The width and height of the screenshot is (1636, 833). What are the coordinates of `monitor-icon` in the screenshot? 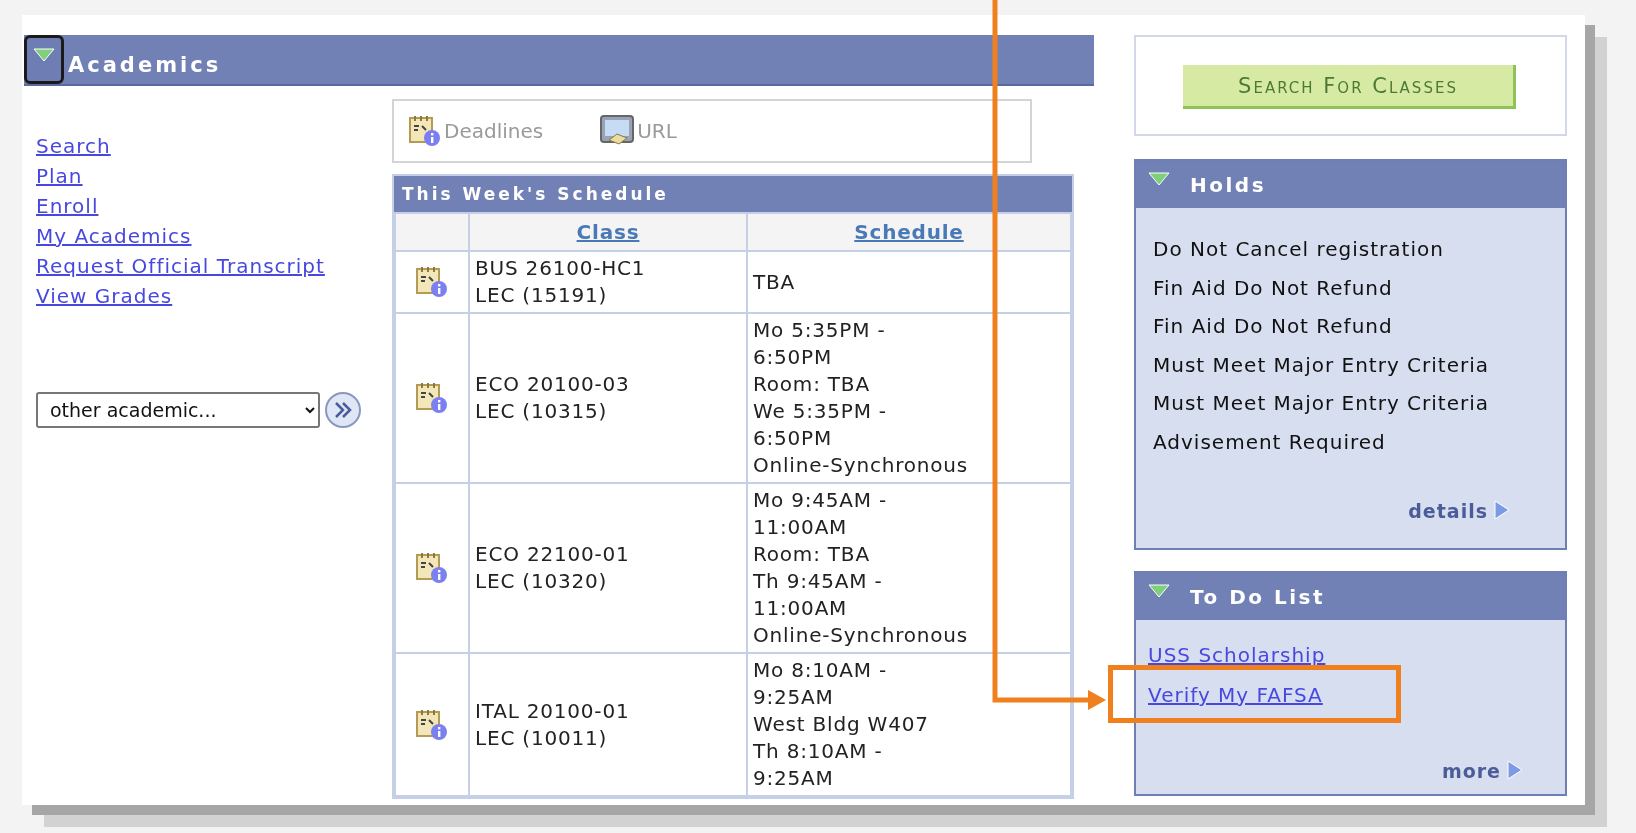 It's located at (617, 131).